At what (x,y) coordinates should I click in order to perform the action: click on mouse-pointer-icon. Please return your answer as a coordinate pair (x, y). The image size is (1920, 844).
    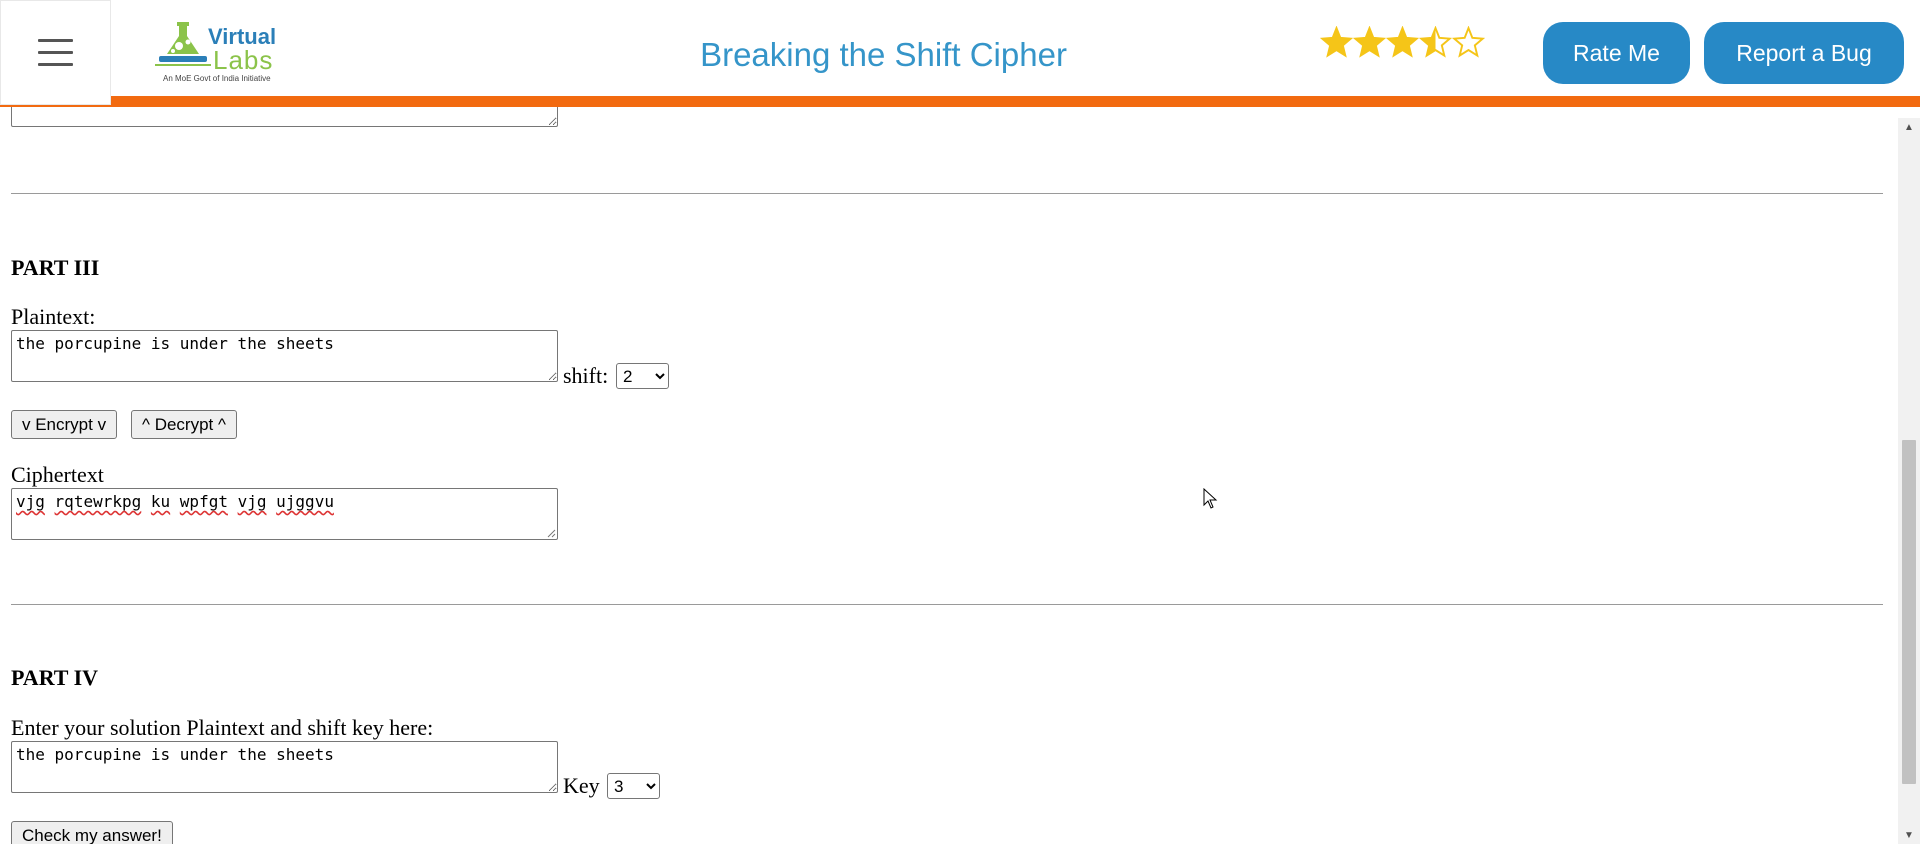
    Looking at the image, I should click on (1210, 498).